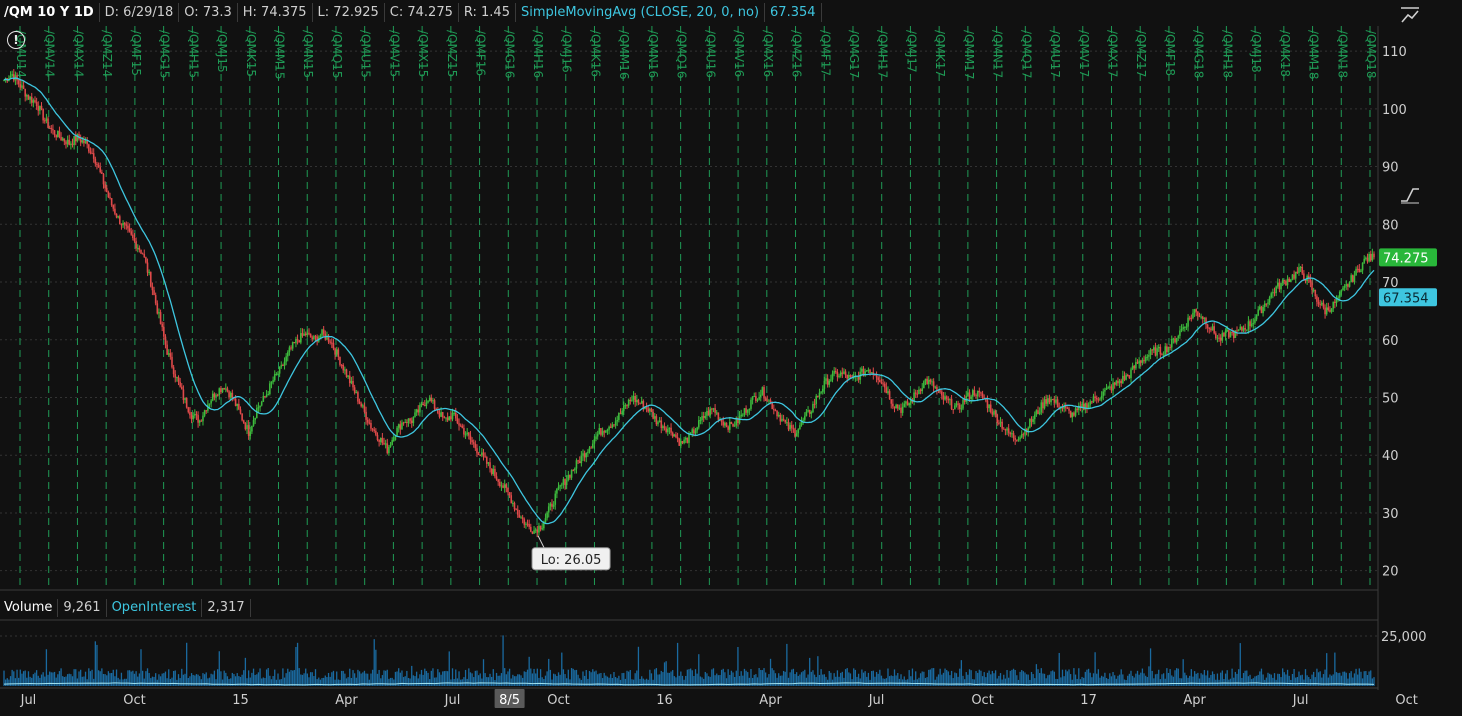 This screenshot has width=1462, height=716. Describe the element at coordinates (1194, 700) in the screenshot. I see `time-tick: Apr` at that location.